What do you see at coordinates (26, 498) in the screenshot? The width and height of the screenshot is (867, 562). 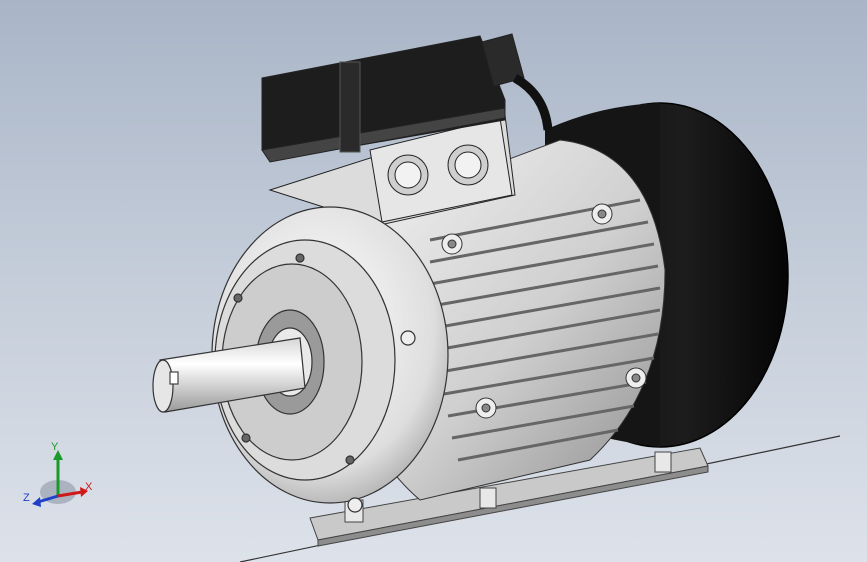 I see `z-axis-label: Z` at bounding box center [26, 498].